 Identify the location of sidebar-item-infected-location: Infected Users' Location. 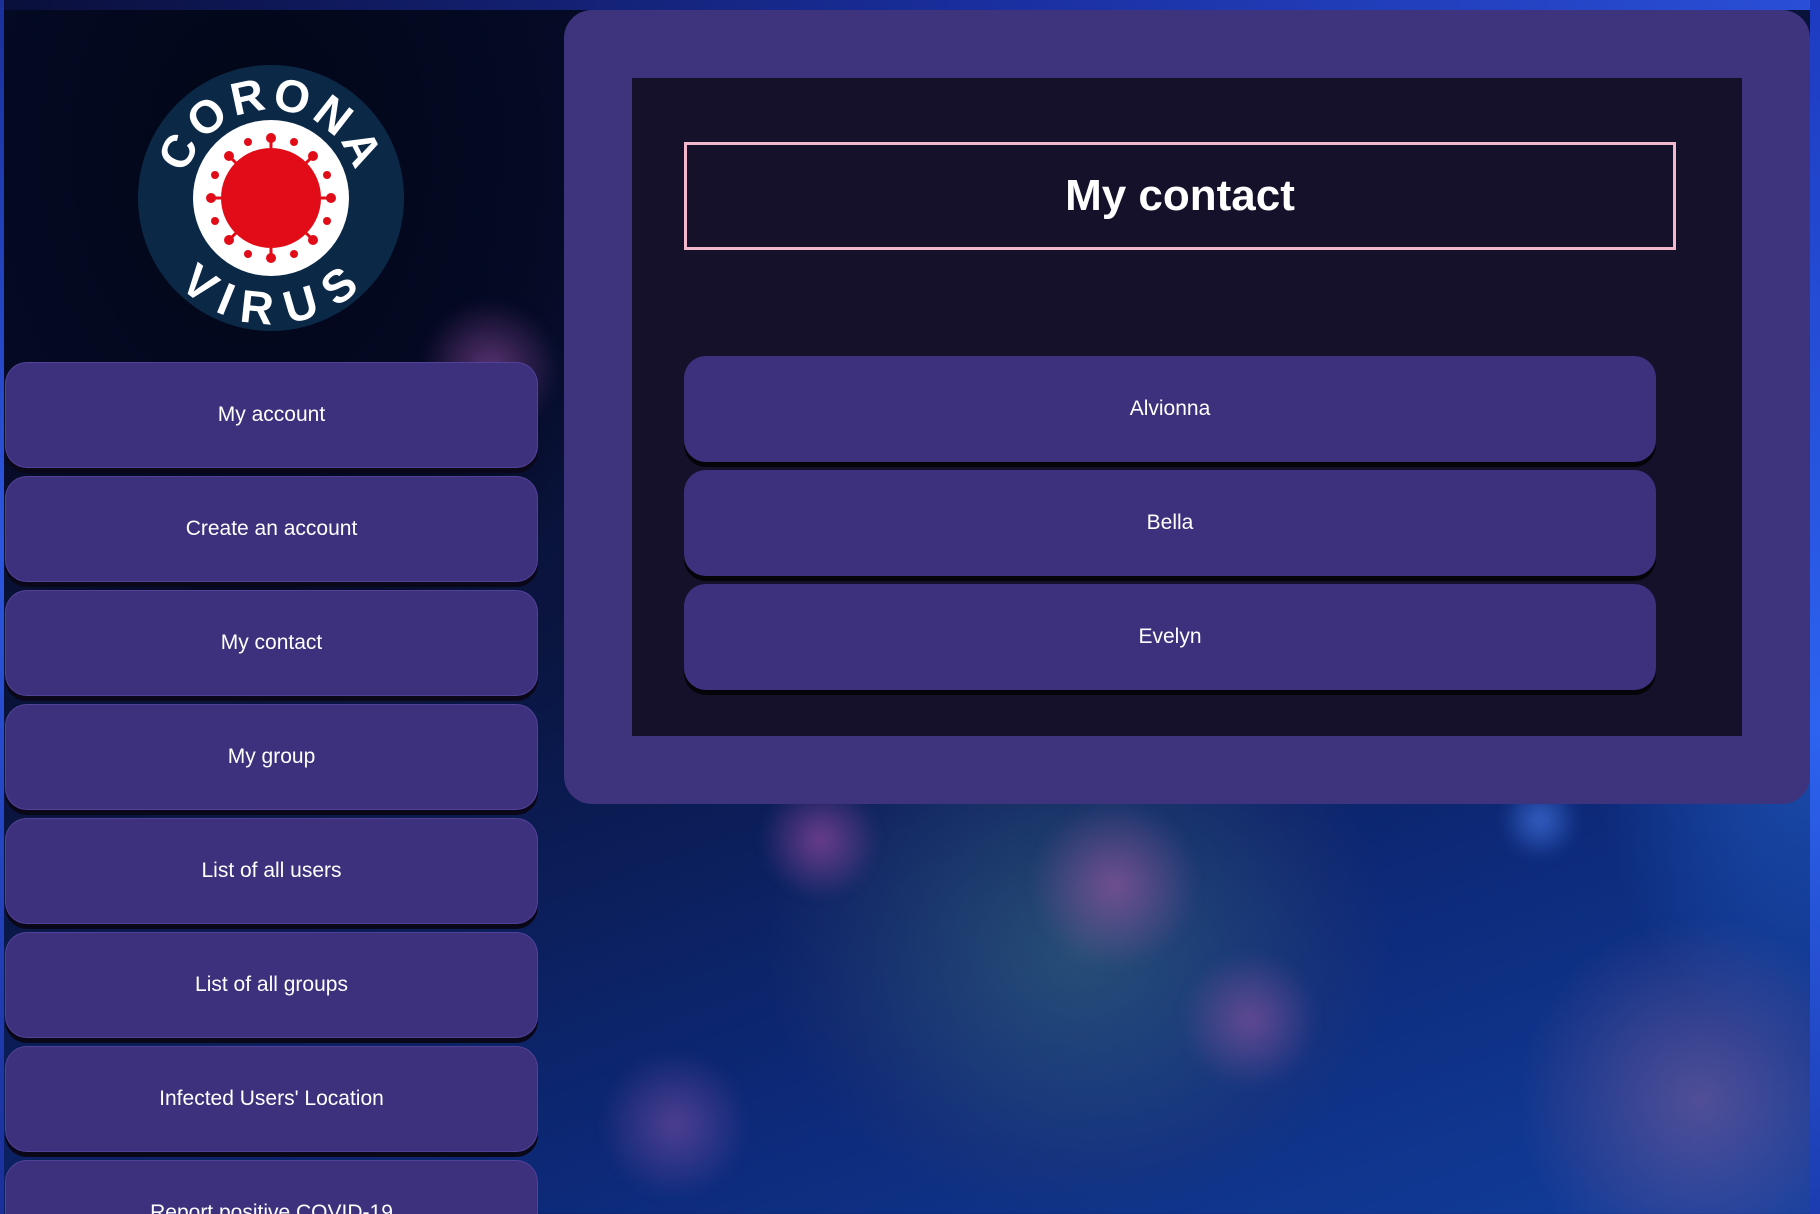
(271, 1099).